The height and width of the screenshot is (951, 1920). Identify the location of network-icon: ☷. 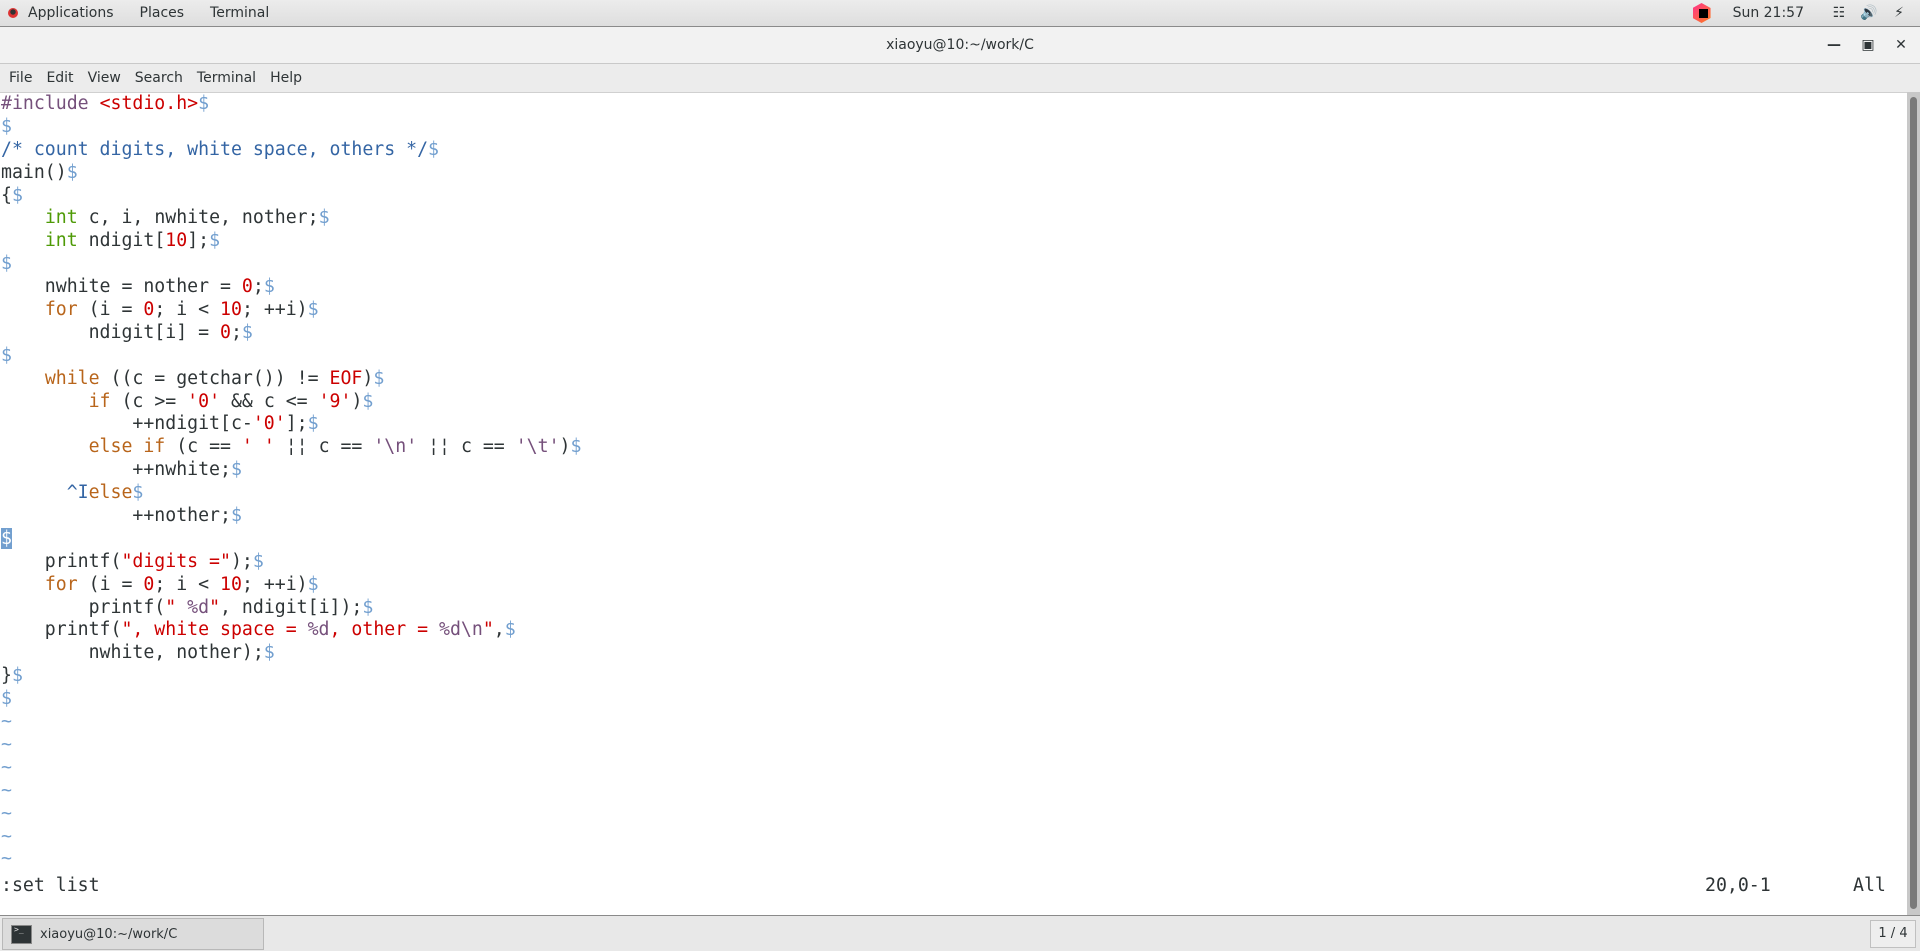
(1839, 13).